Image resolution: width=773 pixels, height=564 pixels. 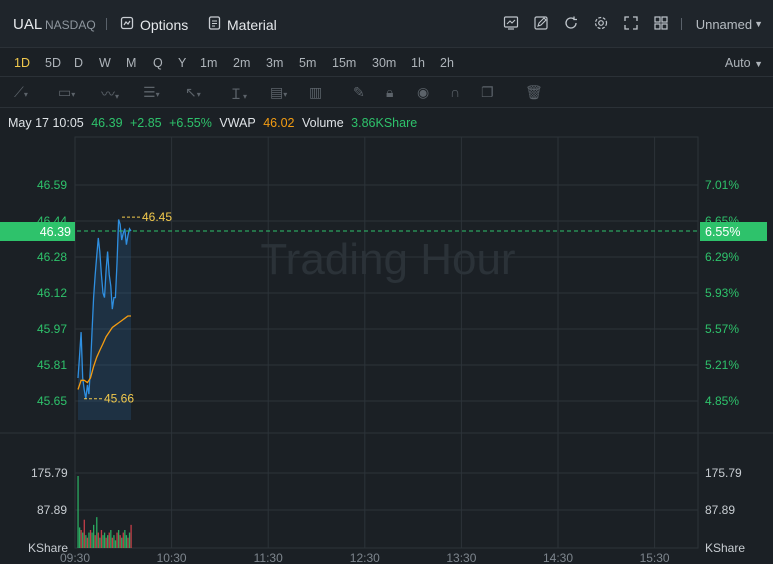 What do you see at coordinates (558, 557) in the screenshot?
I see `x-tick-label: 14:30` at bounding box center [558, 557].